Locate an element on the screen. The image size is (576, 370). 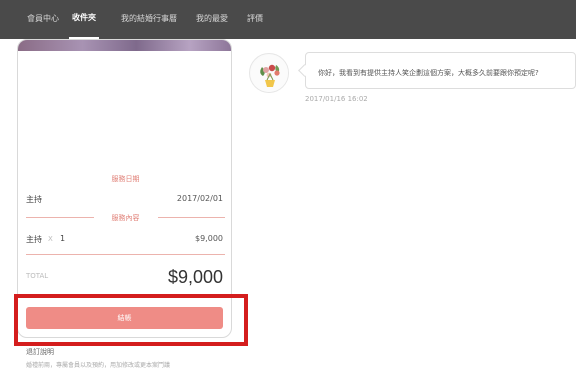
nav-item-favorites: 我的最愛 is located at coordinates (212, 19).